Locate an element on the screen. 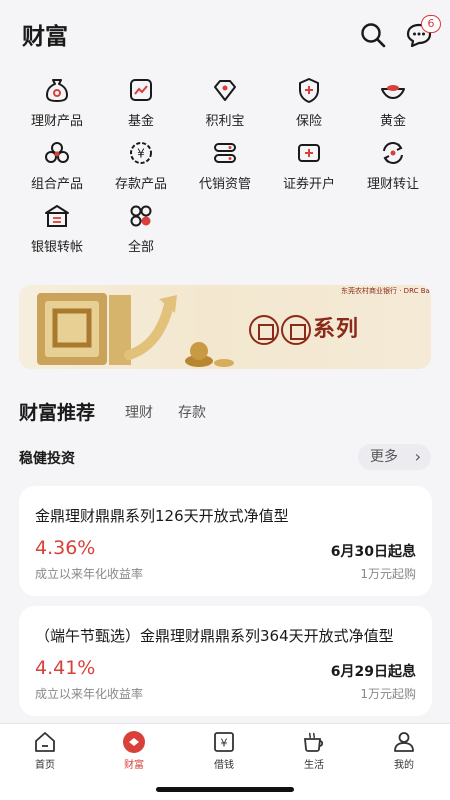  grid-item-wealth-products: 理财产品 is located at coordinates (57, 104).